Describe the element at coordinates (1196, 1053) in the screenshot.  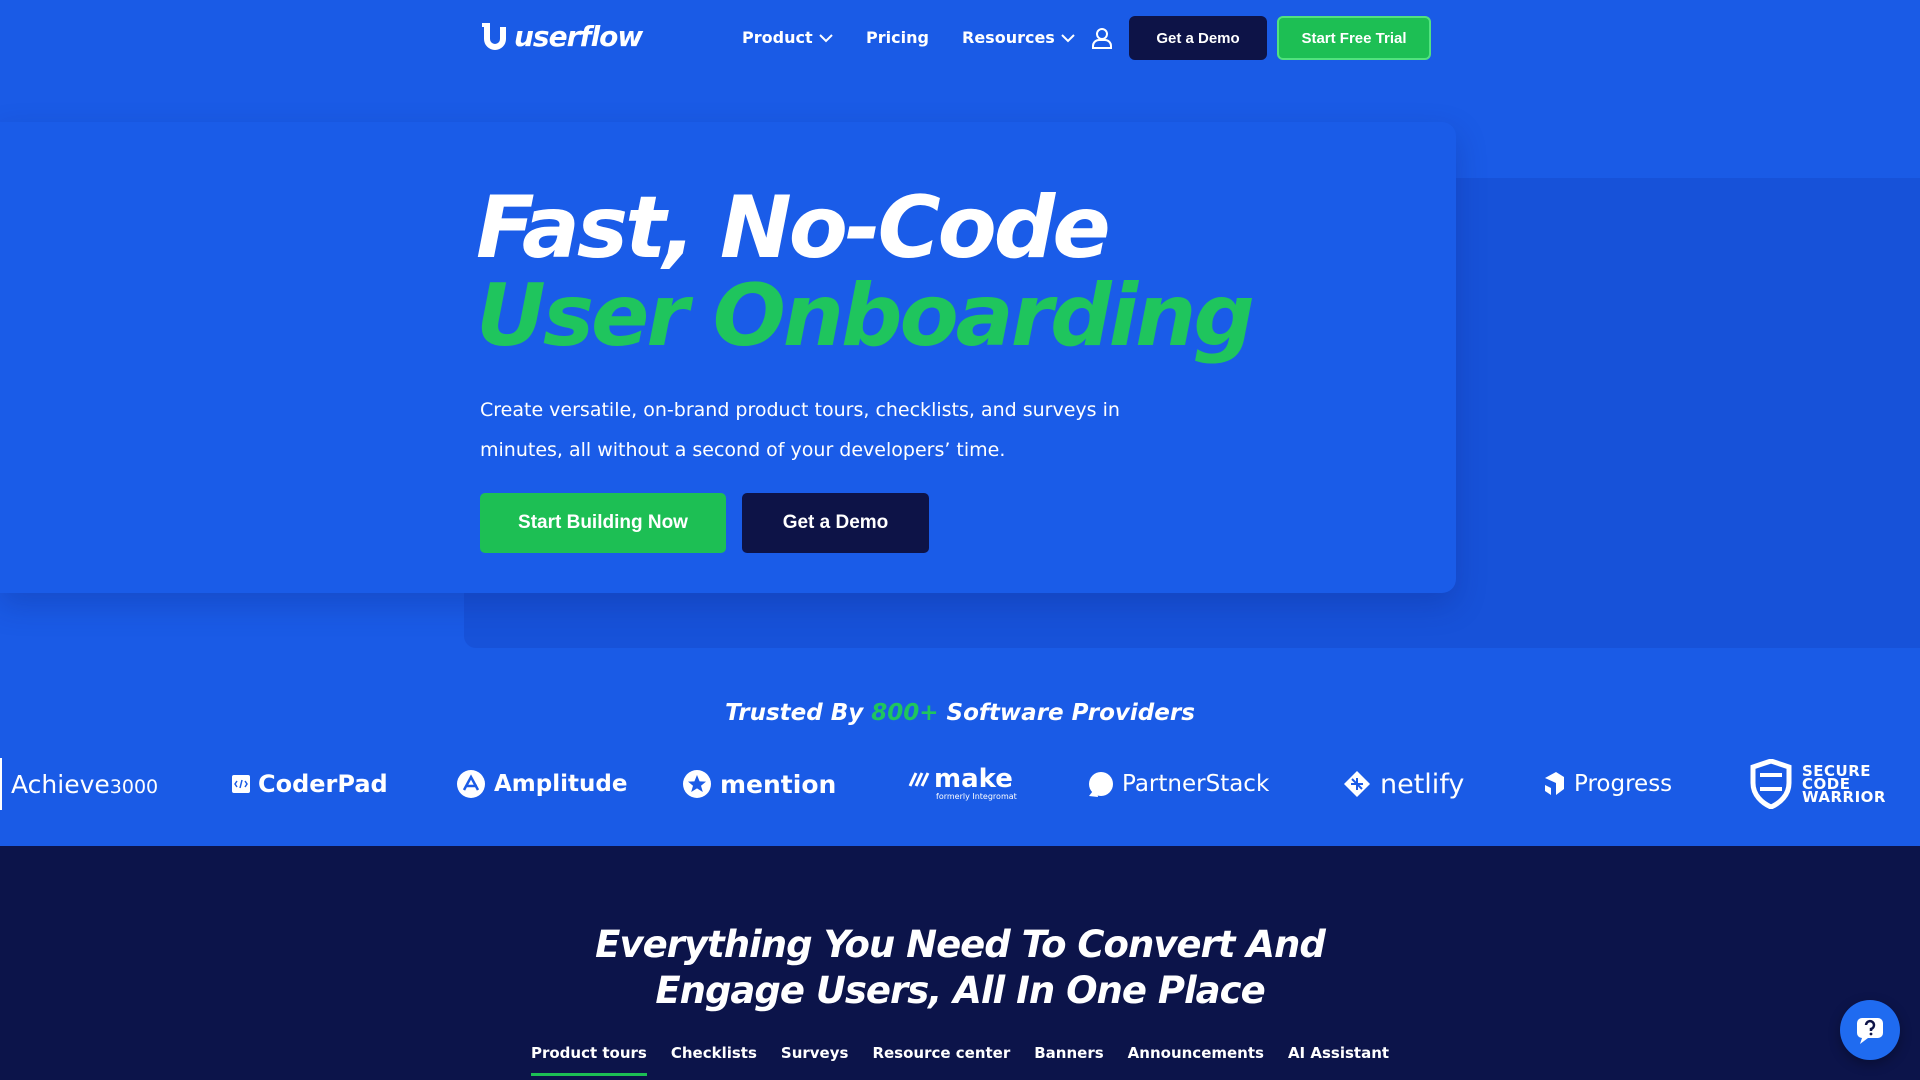
I see `tab-announcements: Announcements` at that location.